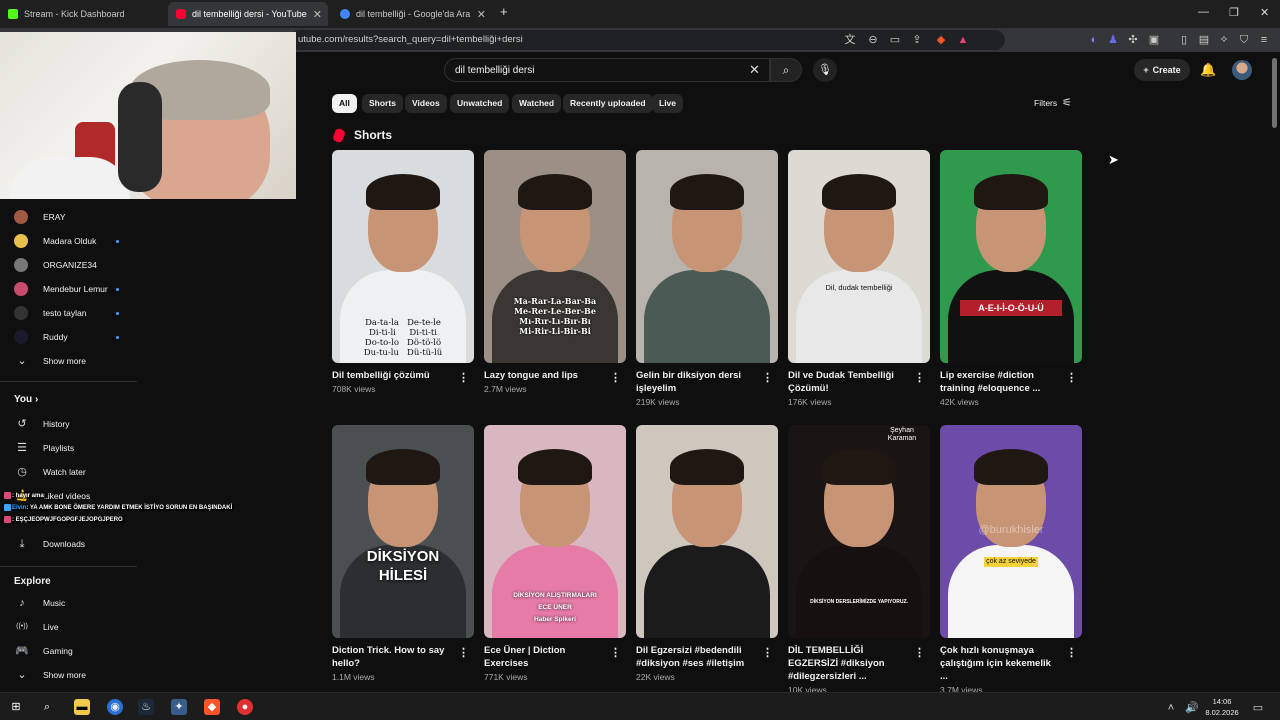  I want to click on leo-icon: ✧, so click(1224, 40).